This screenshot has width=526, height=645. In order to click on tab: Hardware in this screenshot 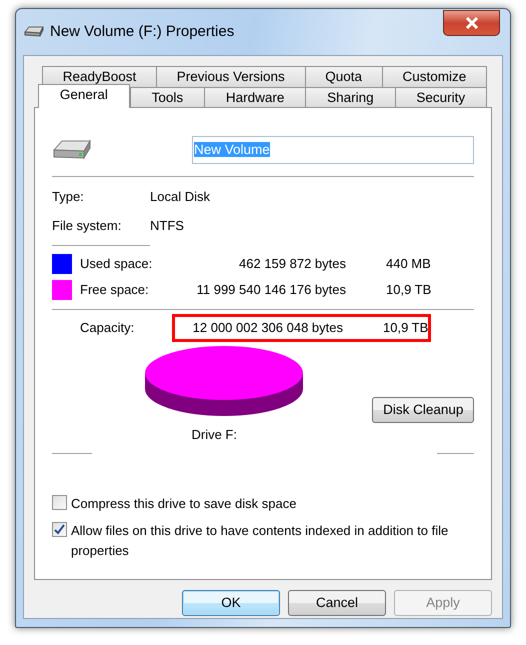, I will do `click(255, 97)`.